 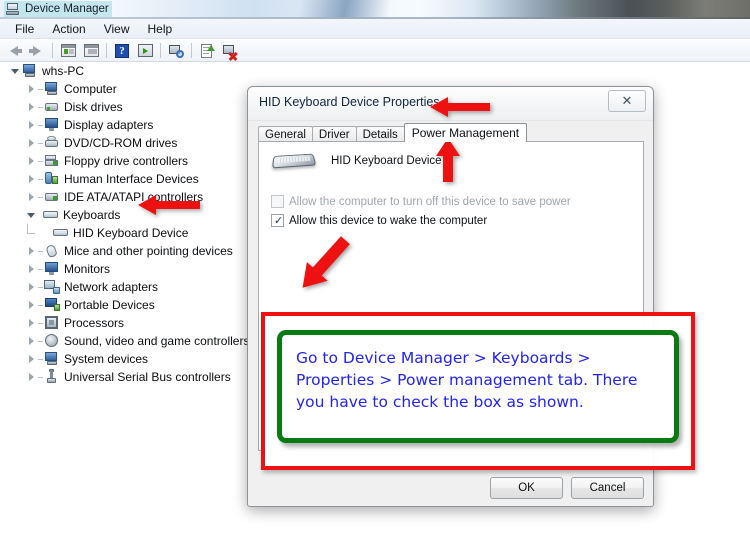 I want to click on window-title-group: Device Manager, so click(x=58, y=9).